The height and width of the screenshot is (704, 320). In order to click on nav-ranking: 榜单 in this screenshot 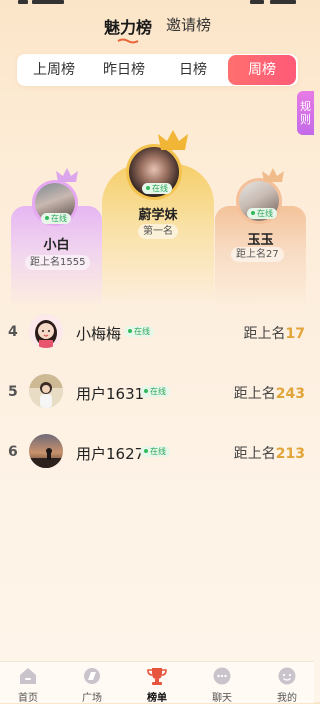, I will do `click(157, 683)`.